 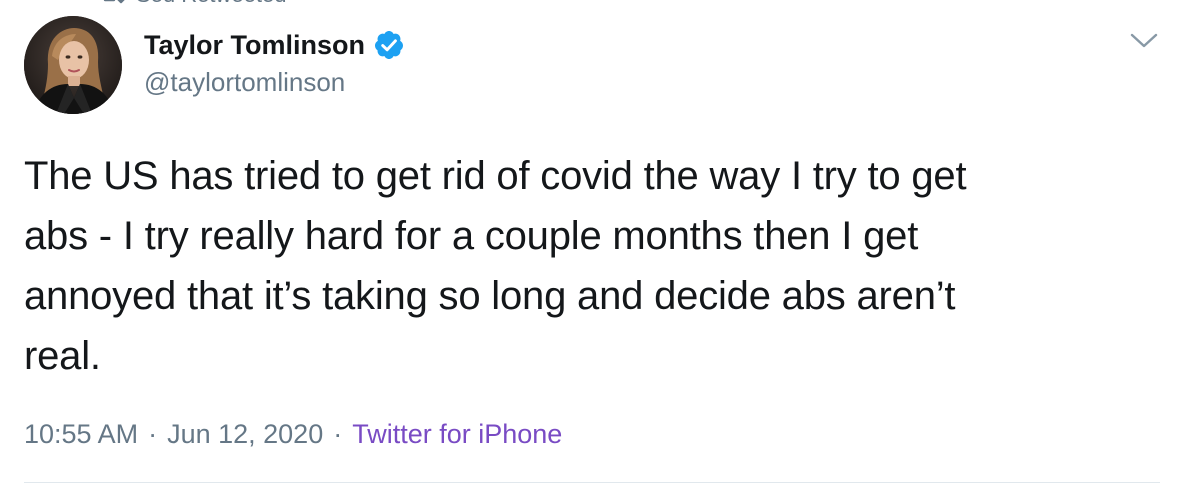 I want to click on author-display-name: Taylor Tomlinson, so click(x=254, y=45).